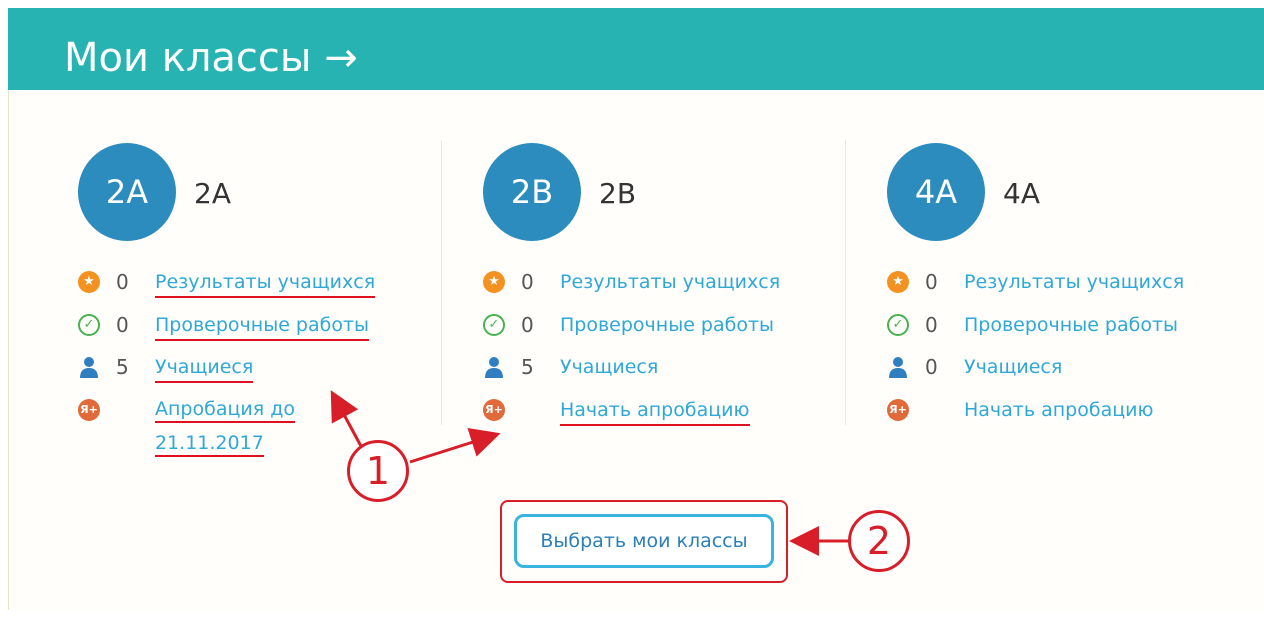  I want to click on arrow-to-2b-pilot, so click(455, 446).